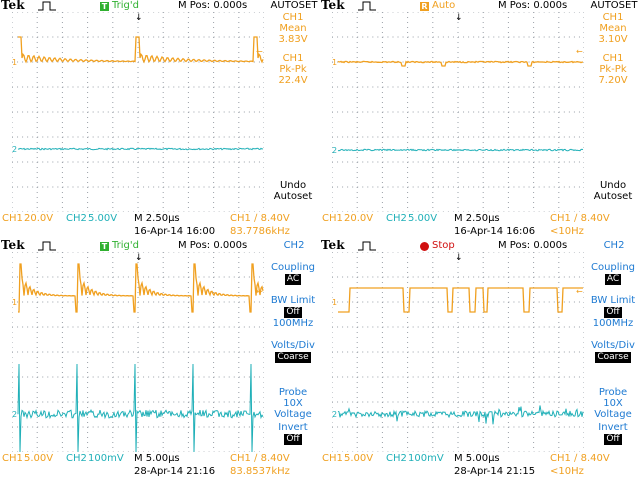  I want to click on trigger-level: CH1 ∕ 8.40V, so click(260, 458).